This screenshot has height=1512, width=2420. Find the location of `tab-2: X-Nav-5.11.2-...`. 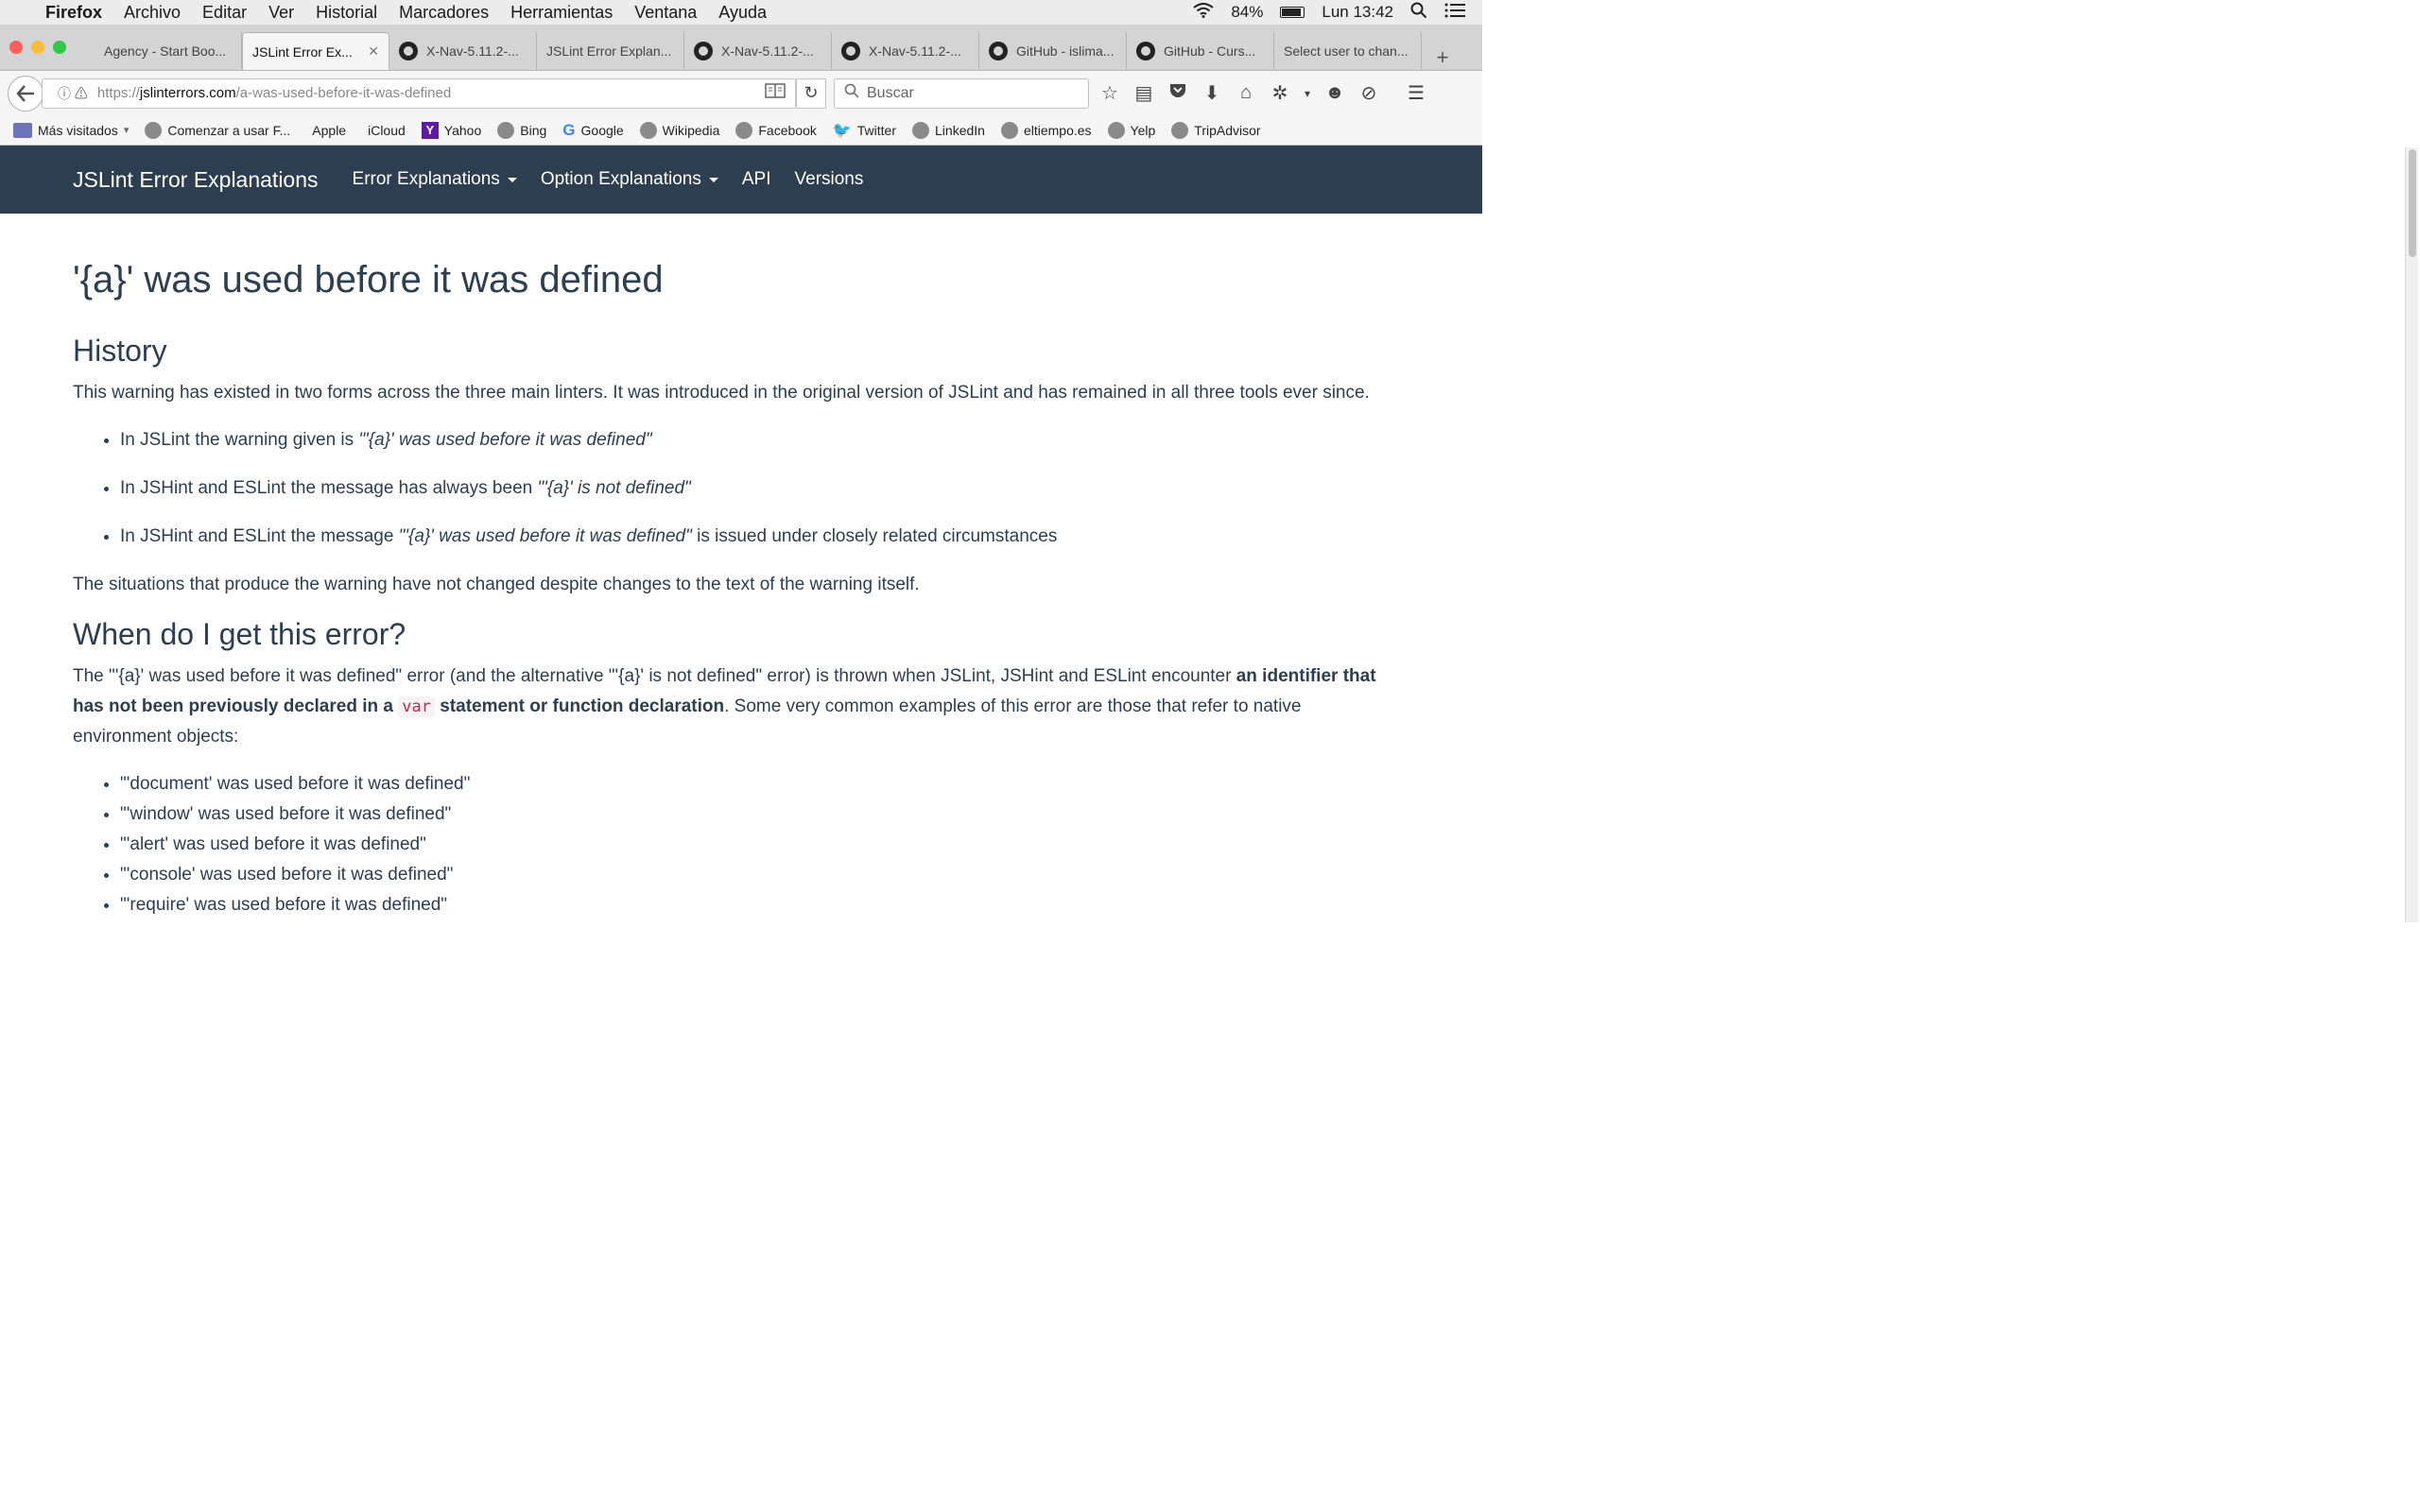

tab-2: X-Nav-5.11.2-... is located at coordinates (463, 51).